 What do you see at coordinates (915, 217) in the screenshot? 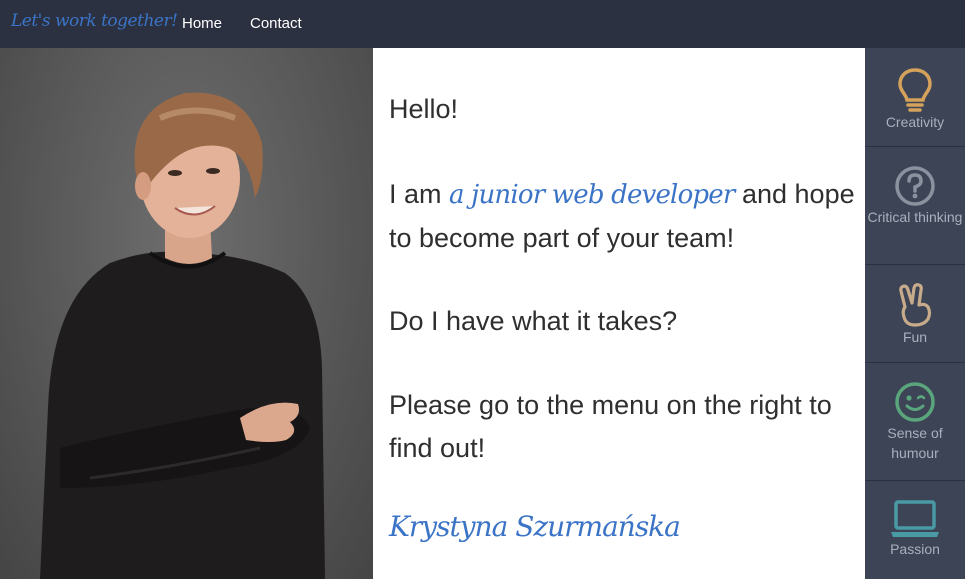
I see `sidebar-item-label: Critical thinking` at bounding box center [915, 217].